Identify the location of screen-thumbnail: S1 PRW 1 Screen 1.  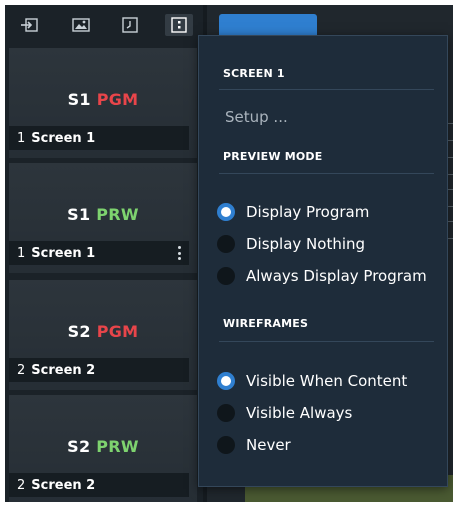
(103, 218).